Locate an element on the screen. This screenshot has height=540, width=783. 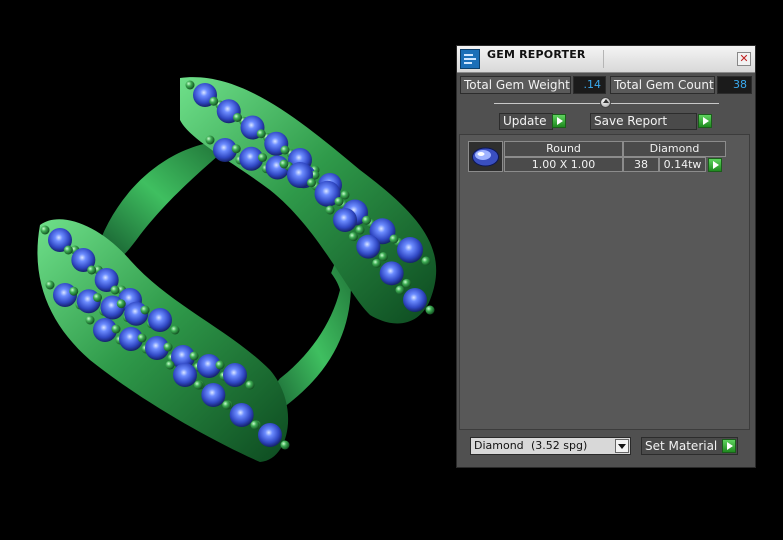
save-report-button: Save Report is located at coordinates (643, 121).